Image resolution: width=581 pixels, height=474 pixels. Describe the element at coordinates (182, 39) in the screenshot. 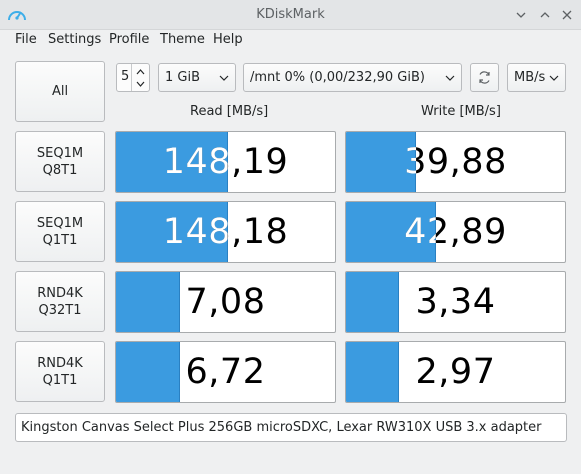

I see `menu-theme: Theme` at that location.